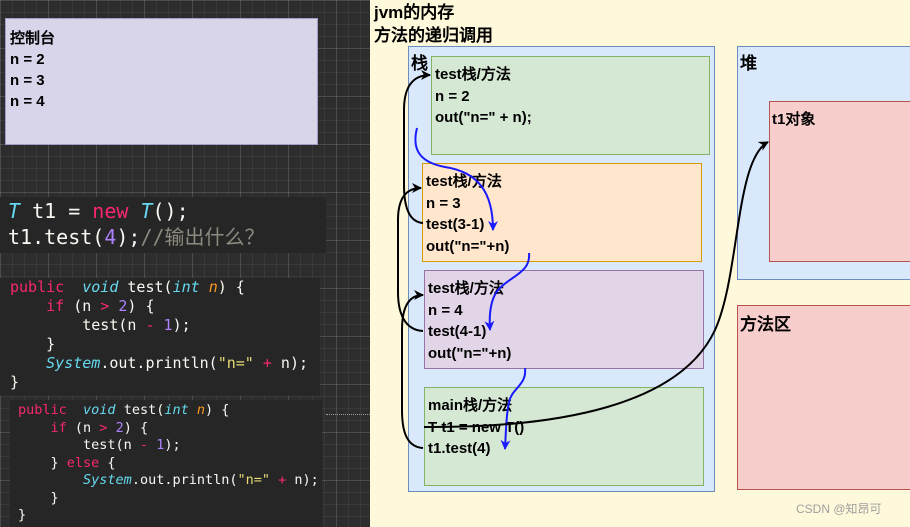 The width and height of the screenshot is (910, 527). I want to click on console-title: 控制台, so click(33, 38).